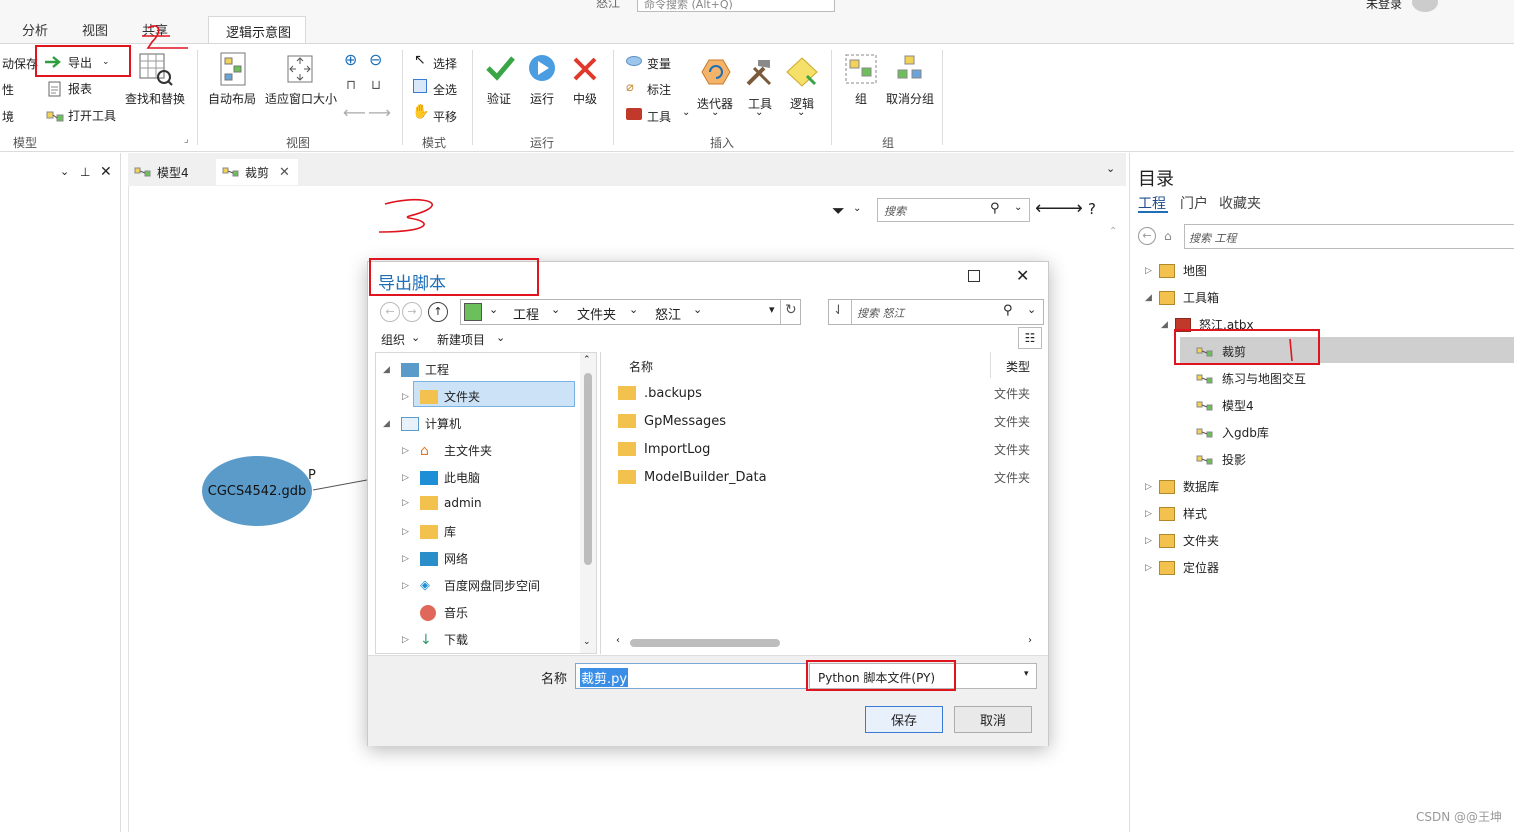  What do you see at coordinates (8, 89) in the screenshot?
I see `properties-button: 性` at bounding box center [8, 89].